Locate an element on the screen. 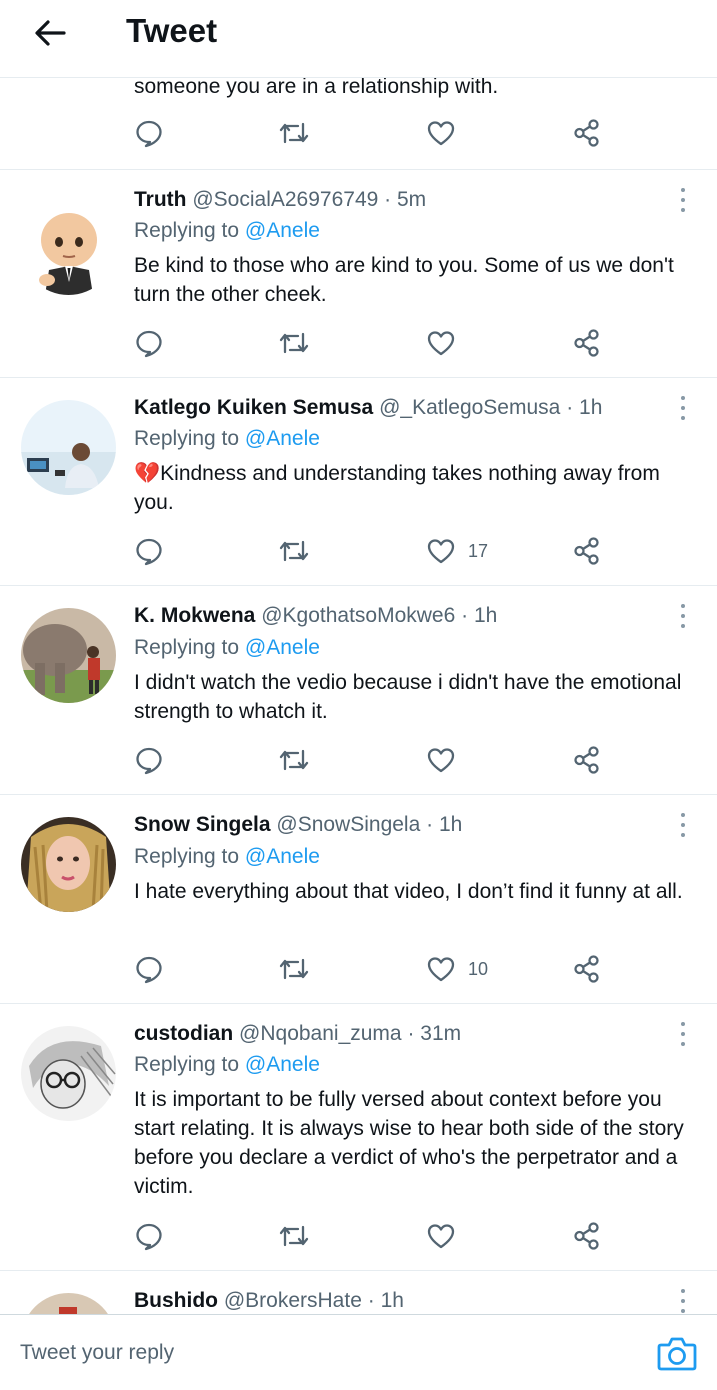  author-handle: @BrokersHate is located at coordinates (293, 1300).